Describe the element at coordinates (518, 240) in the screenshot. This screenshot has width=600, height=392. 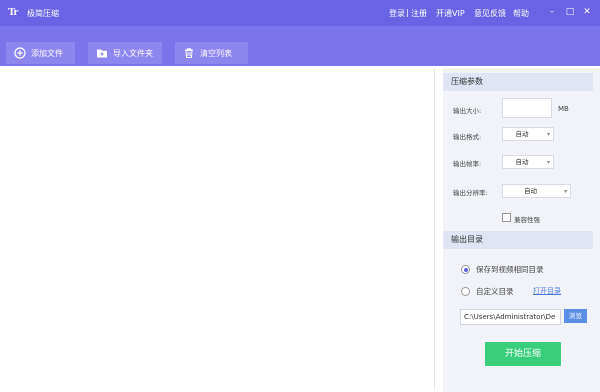
I see `output-dir-header: 输出目录` at that location.